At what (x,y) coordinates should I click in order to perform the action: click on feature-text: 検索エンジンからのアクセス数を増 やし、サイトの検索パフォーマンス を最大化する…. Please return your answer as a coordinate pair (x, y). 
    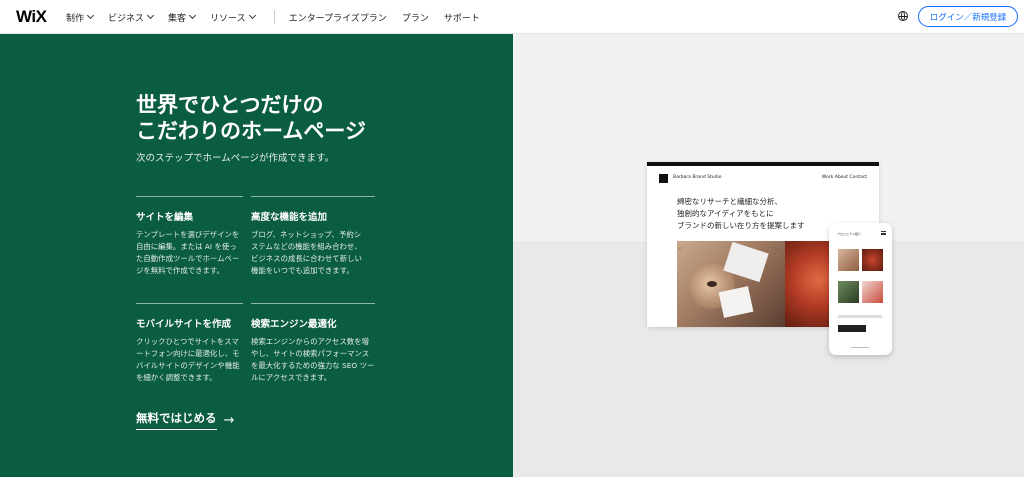
    Looking at the image, I should click on (313, 359).